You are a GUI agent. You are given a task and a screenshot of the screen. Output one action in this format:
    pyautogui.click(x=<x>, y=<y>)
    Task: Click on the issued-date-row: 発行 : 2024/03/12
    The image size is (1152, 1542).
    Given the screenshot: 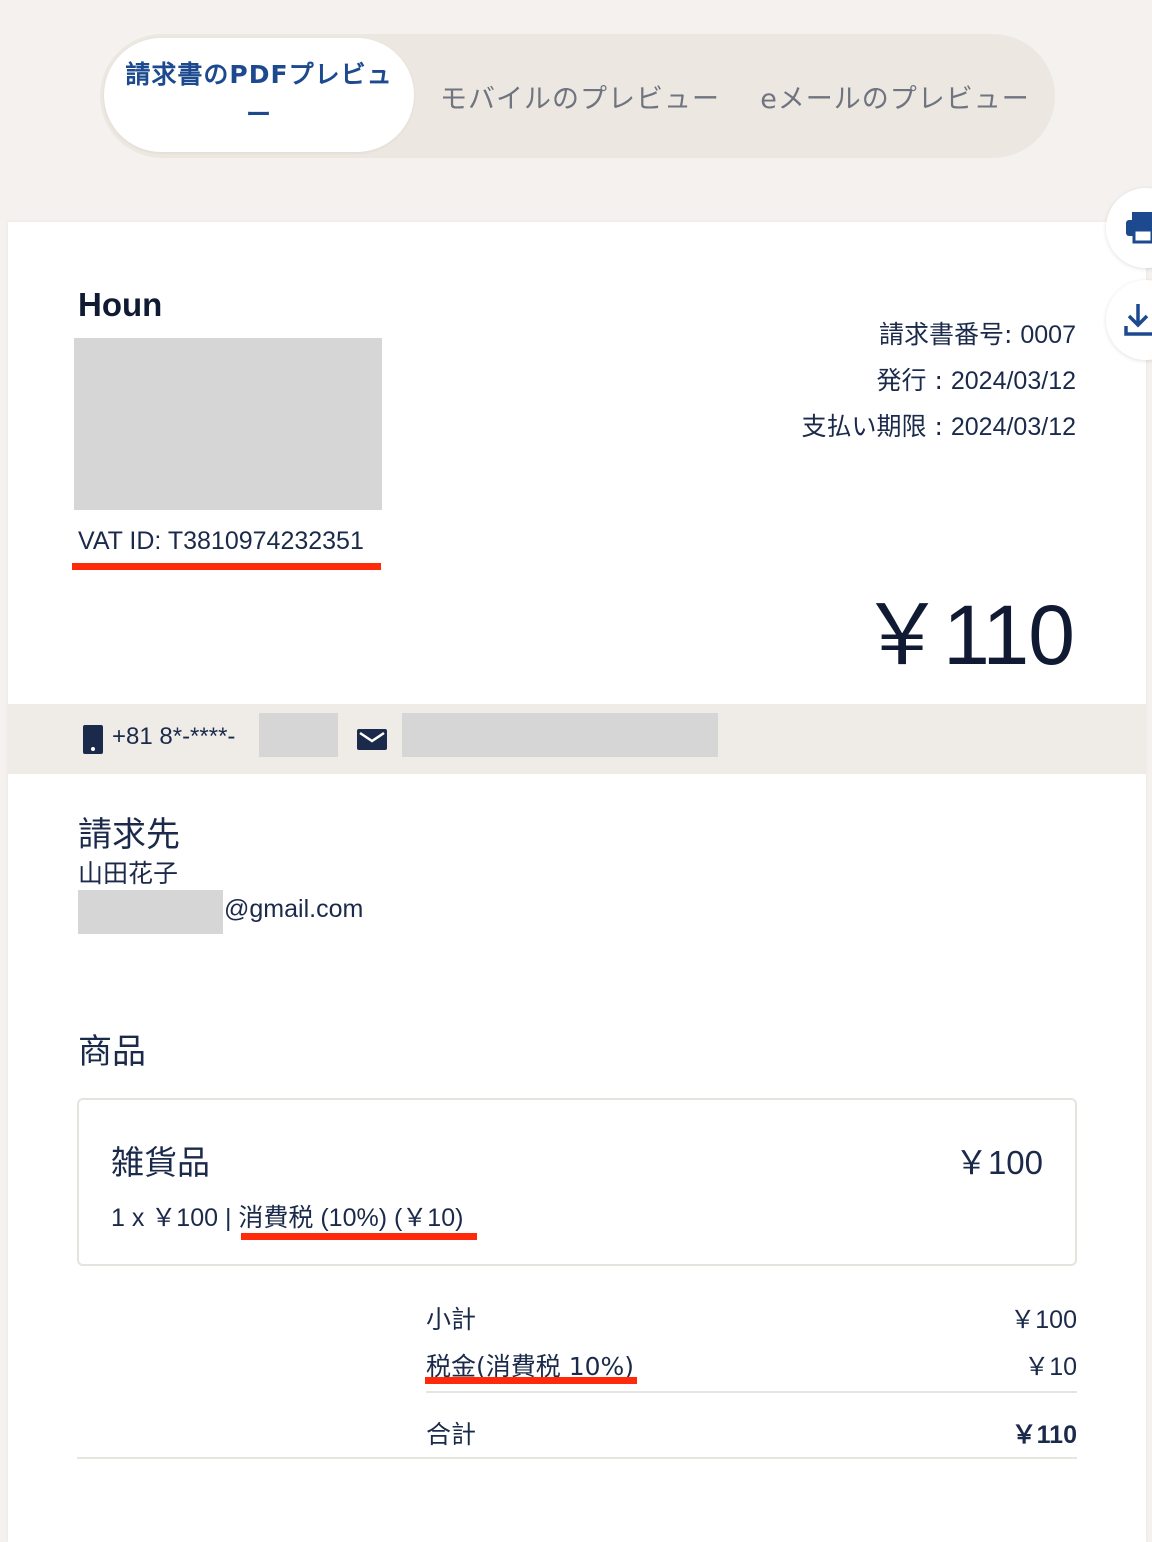 What is the action you would take?
    pyautogui.click(x=939, y=381)
    